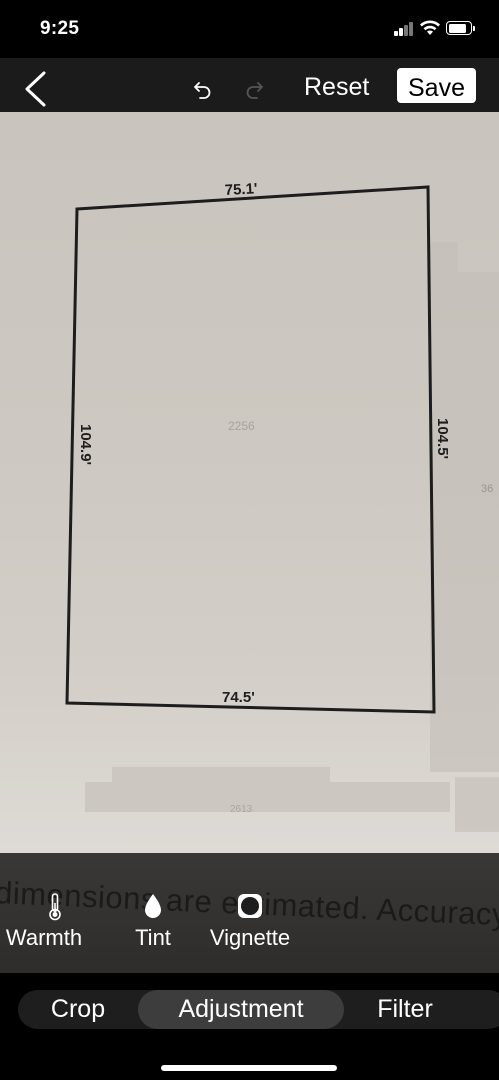 This screenshot has width=499, height=1080. What do you see at coordinates (477, 804) in the screenshot?
I see `neighbor-parcel-corner` at bounding box center [477, 804].